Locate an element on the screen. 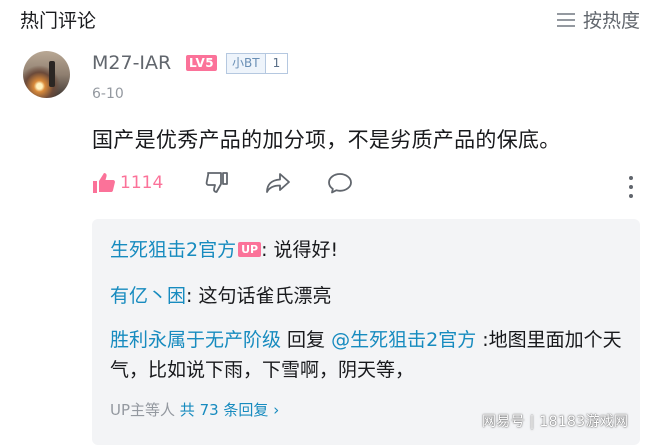 The height and width of the screenshot is (445, 660). share-icon is located at coordinates (278, 183).